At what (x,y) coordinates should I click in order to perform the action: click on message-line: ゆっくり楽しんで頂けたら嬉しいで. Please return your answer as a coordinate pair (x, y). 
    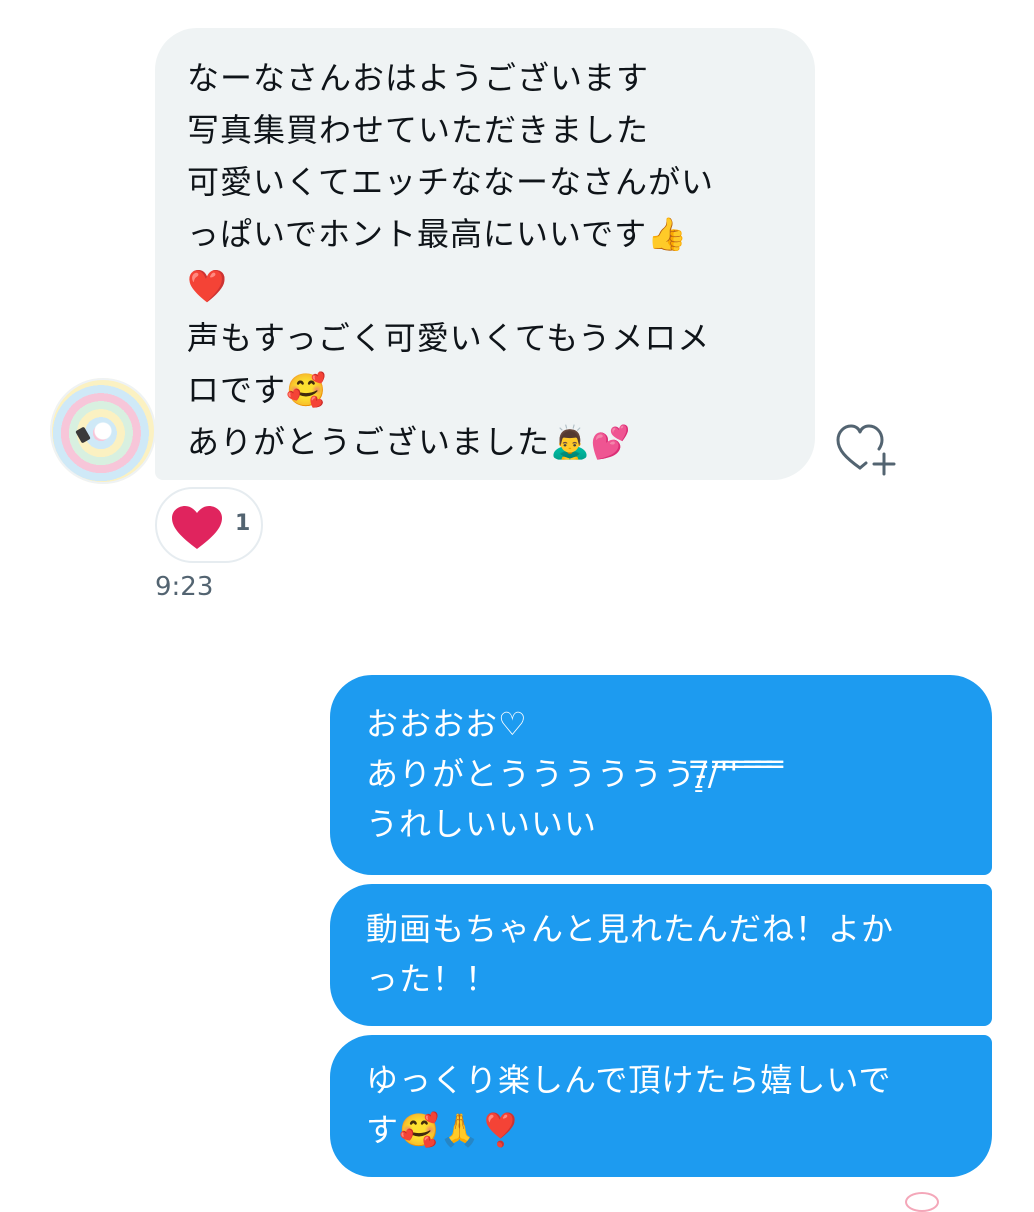
    Looking at the image, I should click on (629, 1080).